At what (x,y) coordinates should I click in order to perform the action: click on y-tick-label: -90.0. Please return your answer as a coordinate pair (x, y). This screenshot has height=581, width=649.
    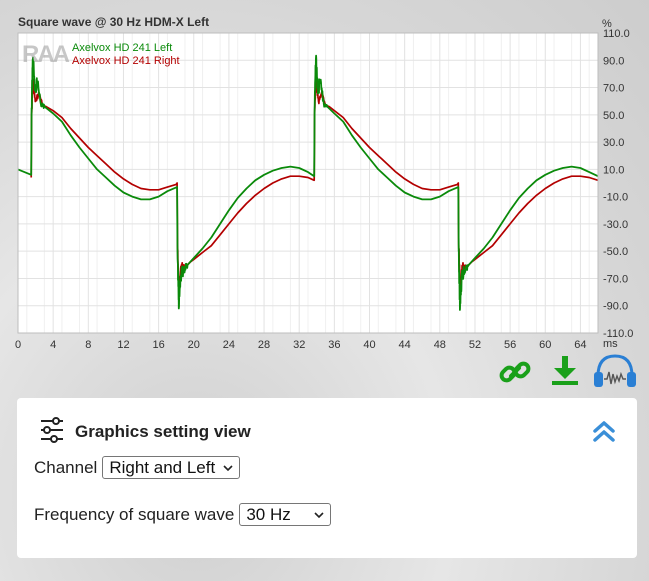
    Looking at the image, I should click on (615, 307).